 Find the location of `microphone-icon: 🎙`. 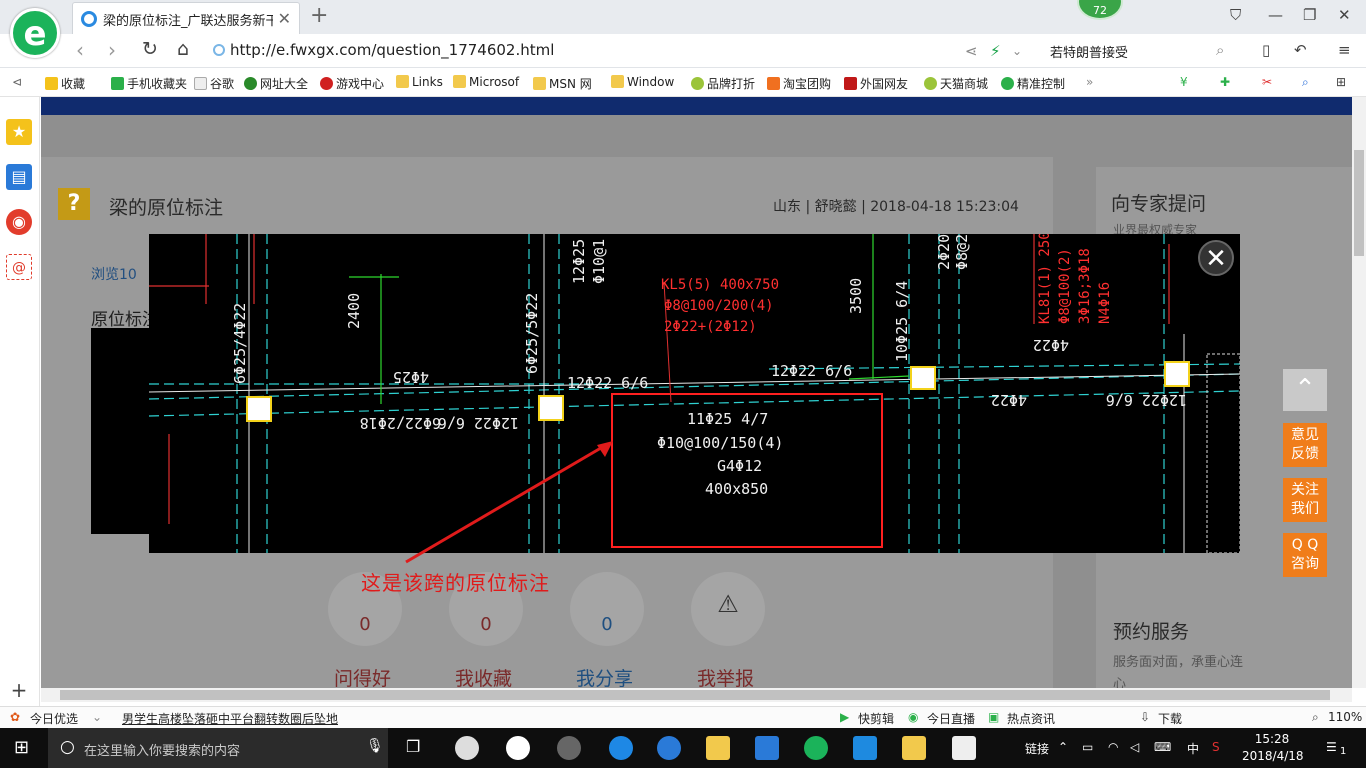

microphone-icon: 🎙 is located at coordinates (375, 746).